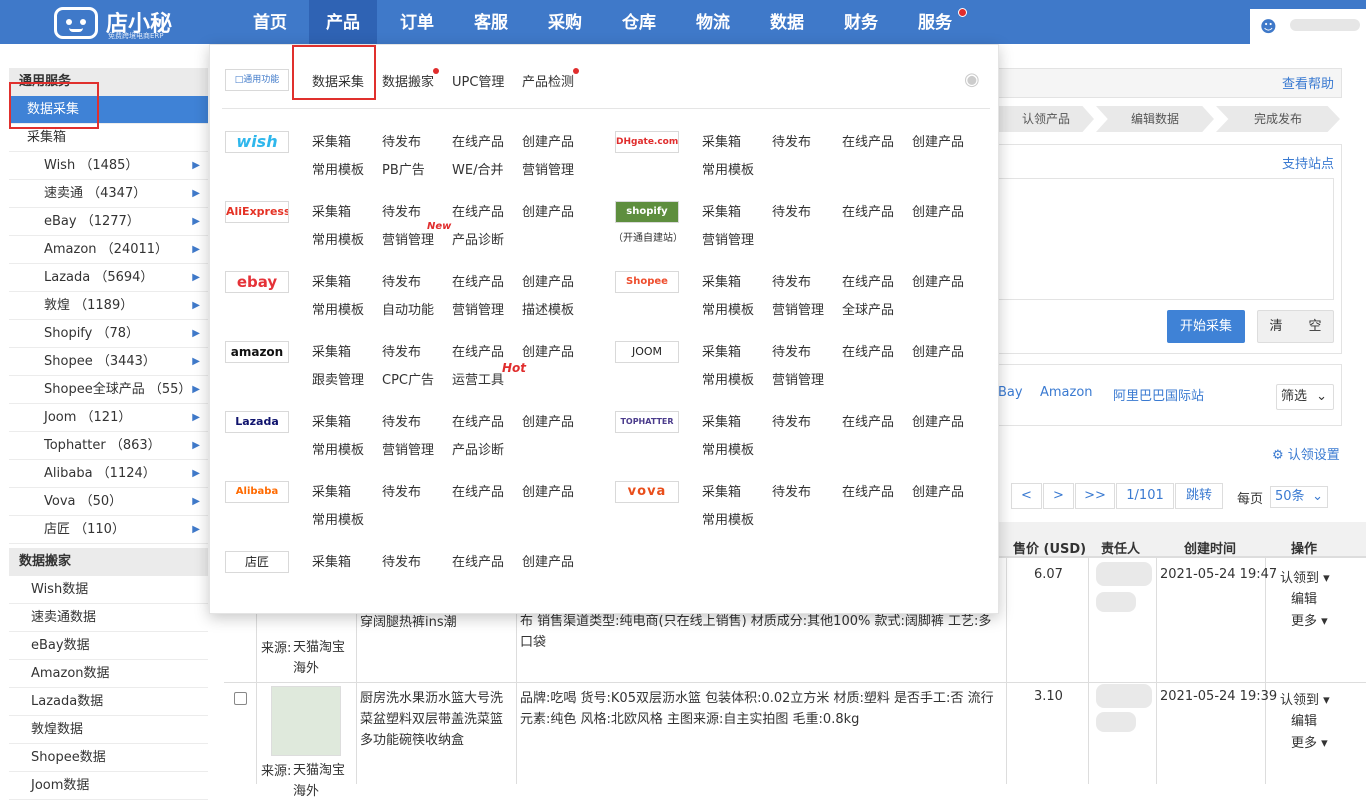  What do you see at coordinates (1066, 392) in the screenshot?
I see `site-link-amazon: Amazon` at bounding box center [1066, 392].